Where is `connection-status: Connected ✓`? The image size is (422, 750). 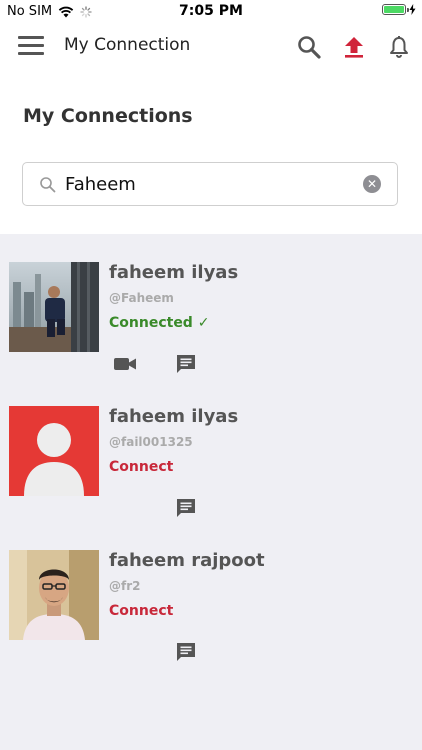
connection-status: Connected ✓ is located at coordinates (159, 323).